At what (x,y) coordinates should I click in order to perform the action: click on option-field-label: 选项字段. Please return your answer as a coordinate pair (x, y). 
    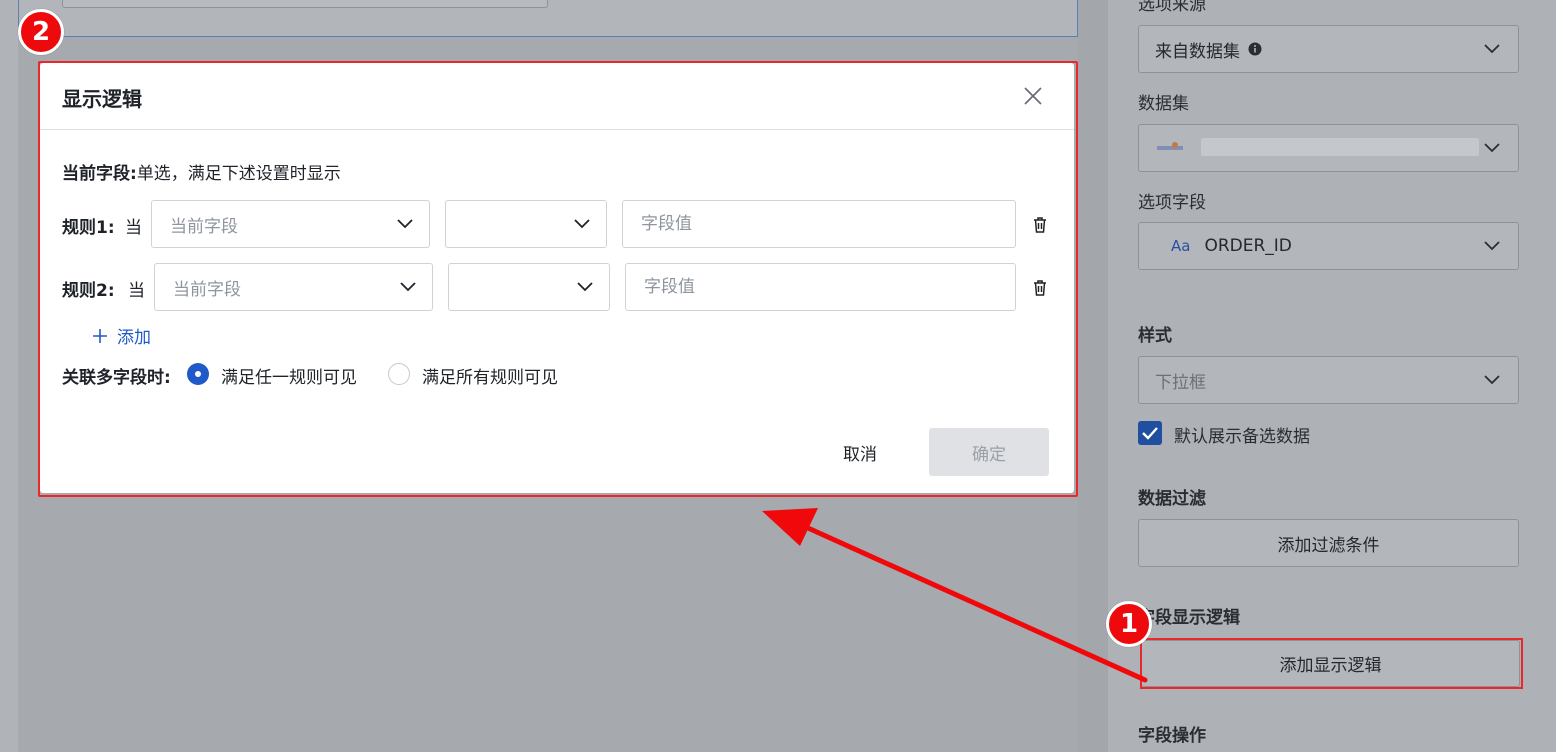
    Looking at the image, I should click on (1172, 203).